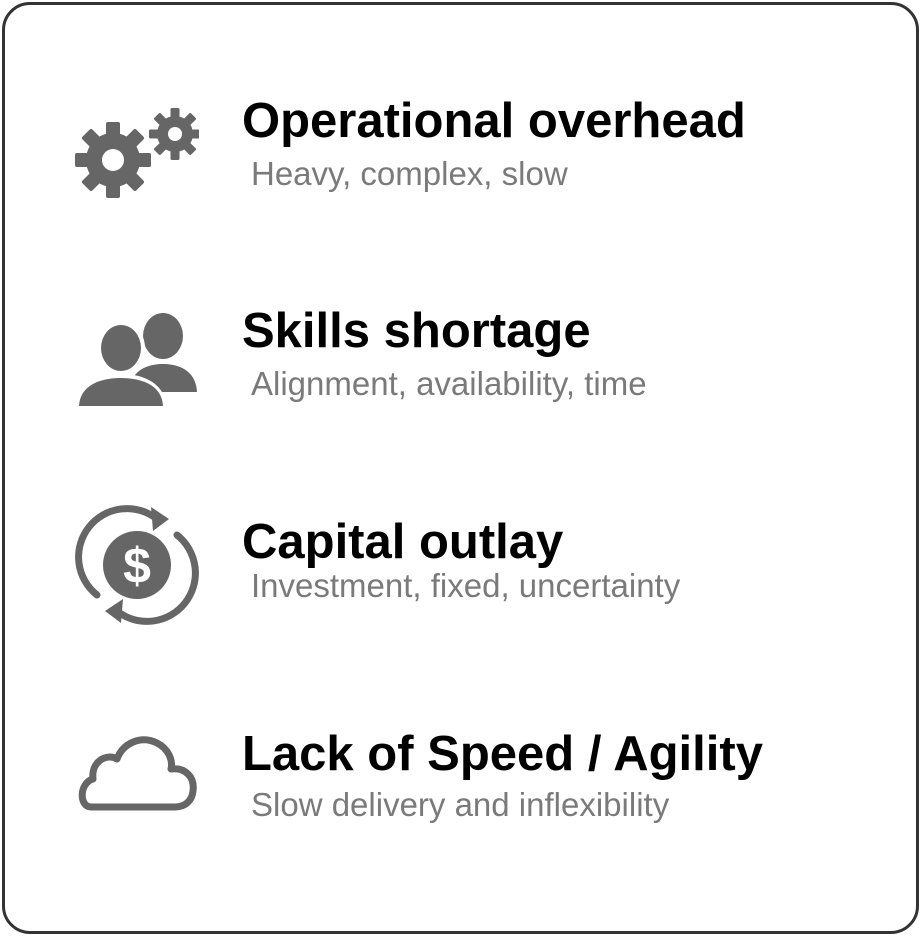 This screenshot has width=921, height=936. I want to click on gears-icon, so click(137, 160).